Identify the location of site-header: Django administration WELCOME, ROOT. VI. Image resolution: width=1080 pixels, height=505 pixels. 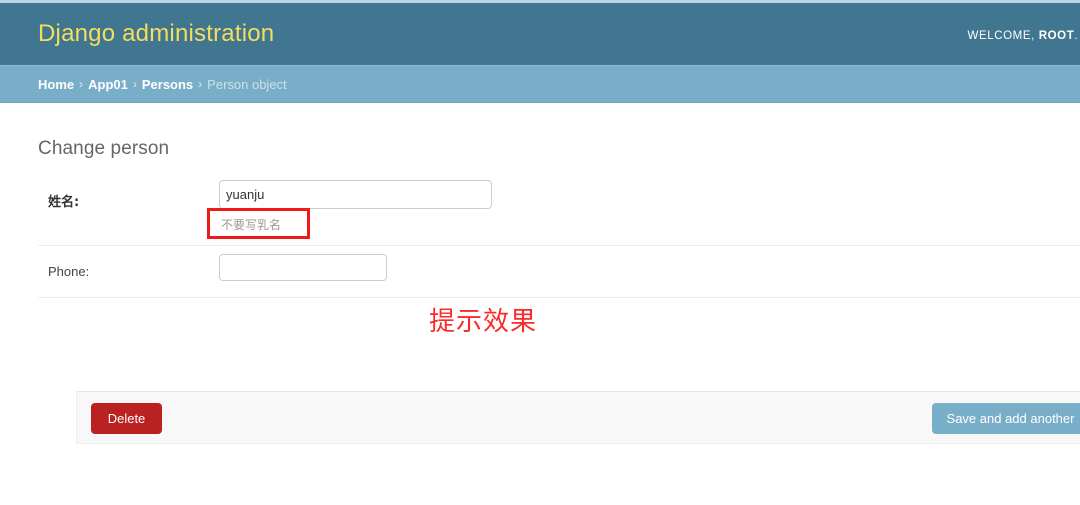
(540, 34).